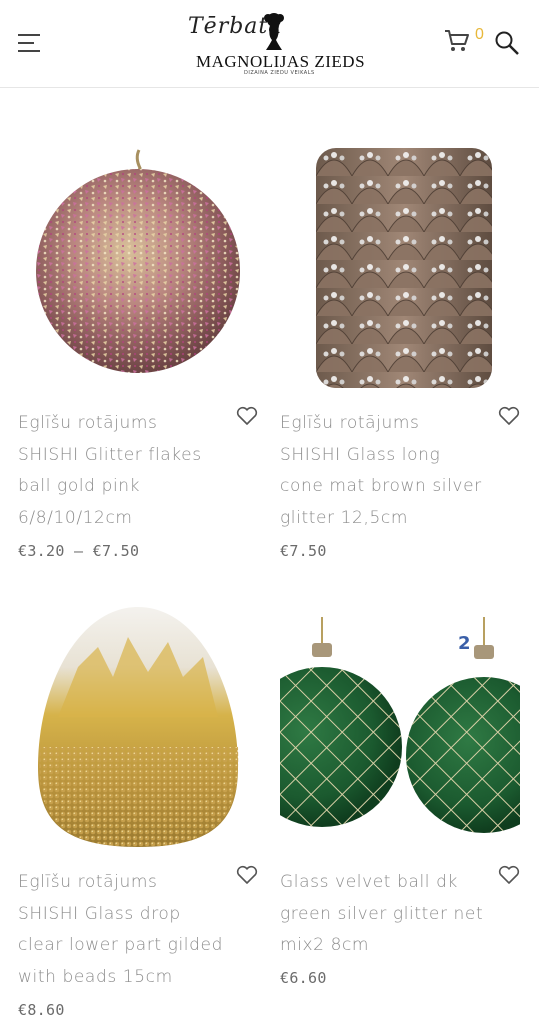 This screenshot has width=539, height=1024. What do you see at coordinates (29, 43) in the screenshot?
I see `menu-icon` at bounding box center [29, 43].